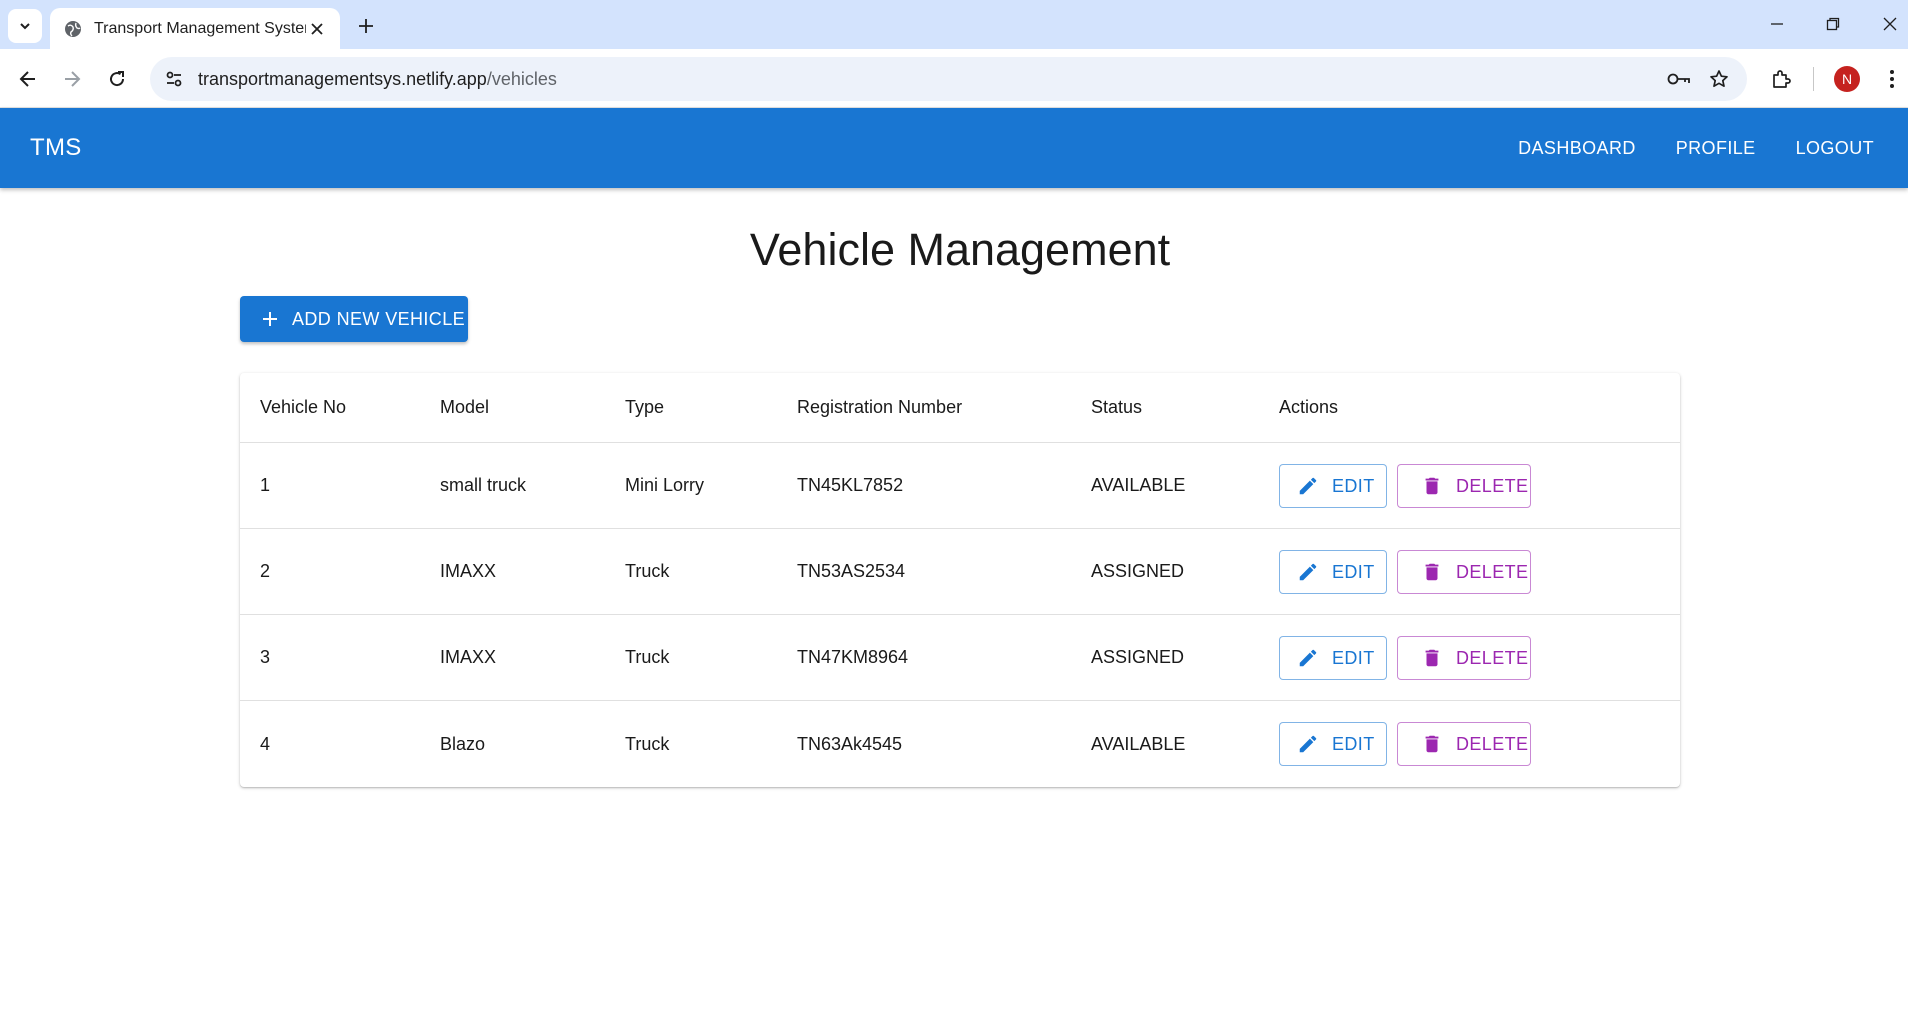  Describe the element at coordinates (303, 407) in the screenshot. I see `header-vehicle-no: Vehicle No` at that location.